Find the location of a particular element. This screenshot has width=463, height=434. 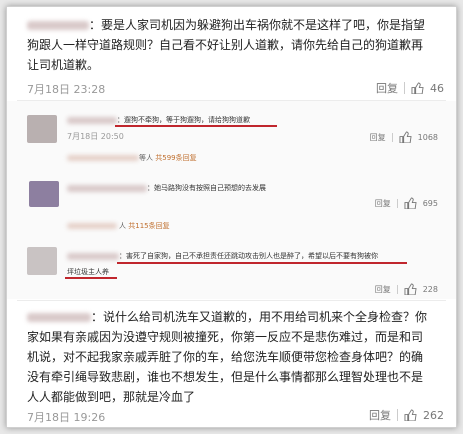

sub-reply-summary: 人 共115条回复 is located at coordinates (144, 226).